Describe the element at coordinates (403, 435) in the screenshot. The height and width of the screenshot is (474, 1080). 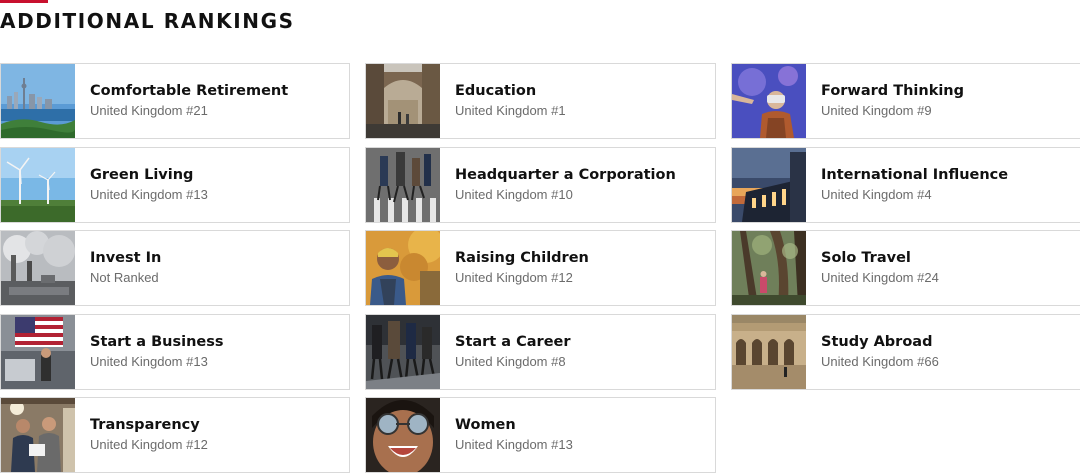
I see `woman-mirrored-sunglasses-image` at that location.